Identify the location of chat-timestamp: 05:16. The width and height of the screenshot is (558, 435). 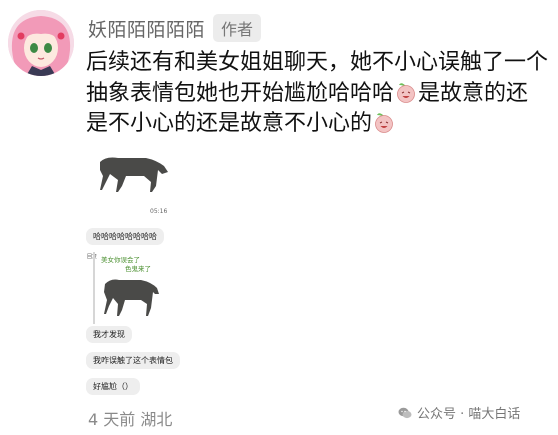
(159, 211).